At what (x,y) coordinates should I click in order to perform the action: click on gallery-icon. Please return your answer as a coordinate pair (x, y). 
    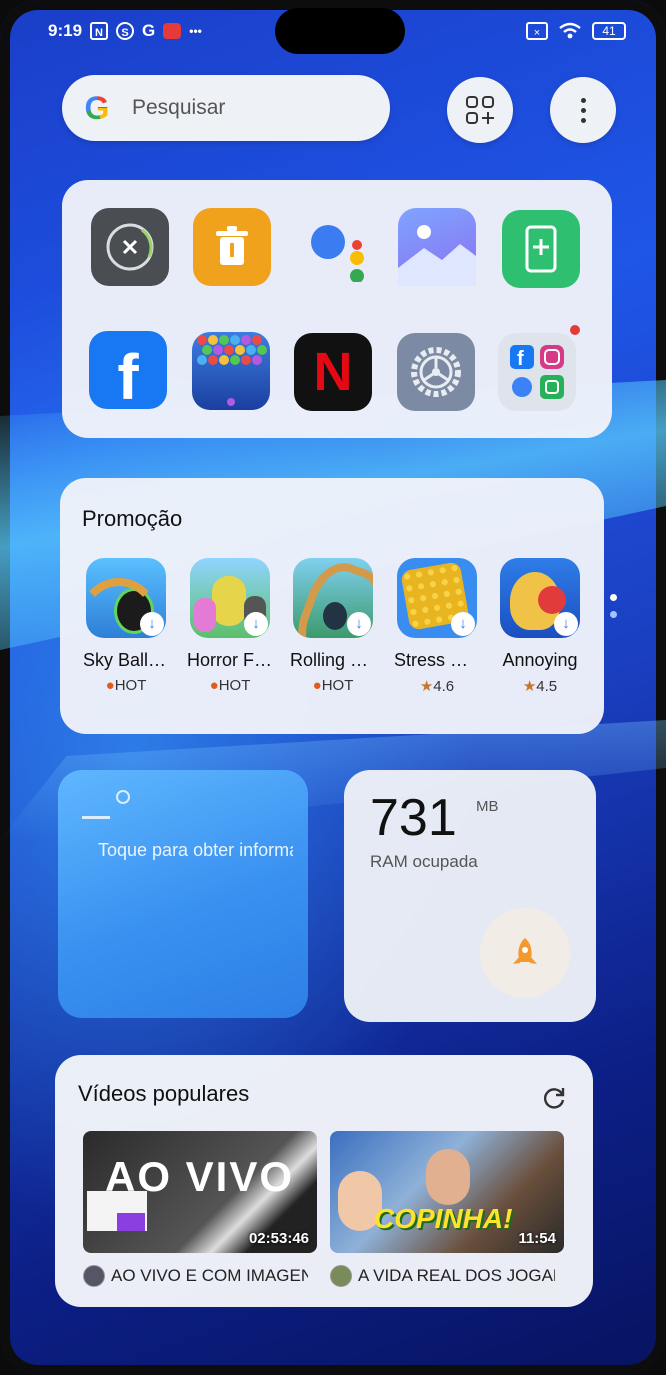
    Looking at the image, I should click on (437, 255).